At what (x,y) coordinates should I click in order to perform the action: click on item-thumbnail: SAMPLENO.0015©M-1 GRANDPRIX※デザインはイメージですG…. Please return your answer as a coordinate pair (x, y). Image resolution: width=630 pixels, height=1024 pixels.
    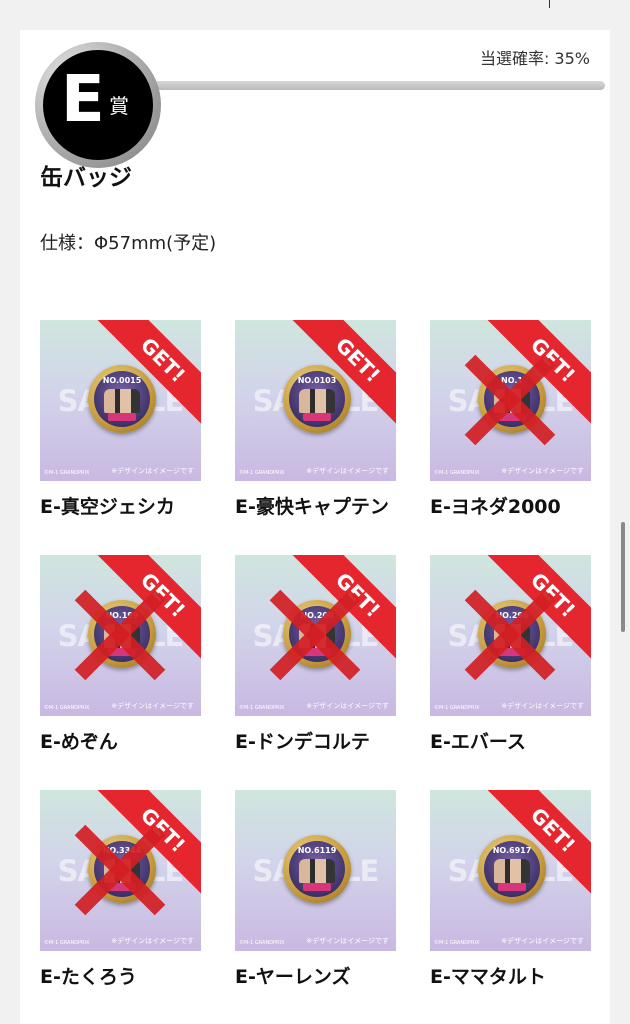
    Looking at the image, I should click on (120, 400).